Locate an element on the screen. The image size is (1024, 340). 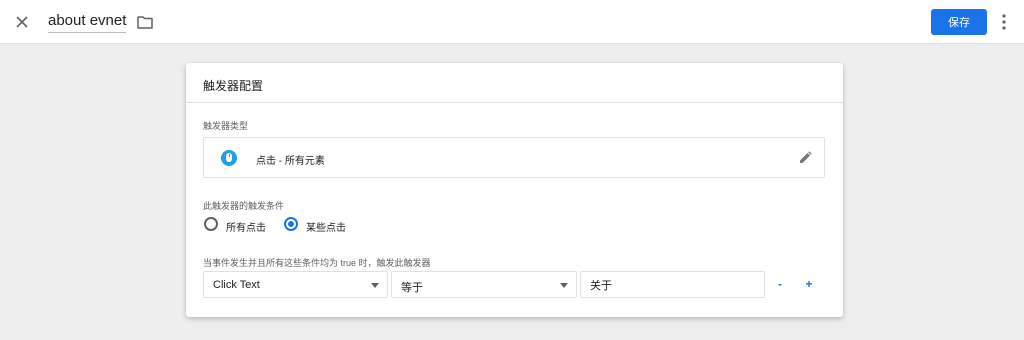
radio-label: 所有点击 is located at coordinates (246, 228).